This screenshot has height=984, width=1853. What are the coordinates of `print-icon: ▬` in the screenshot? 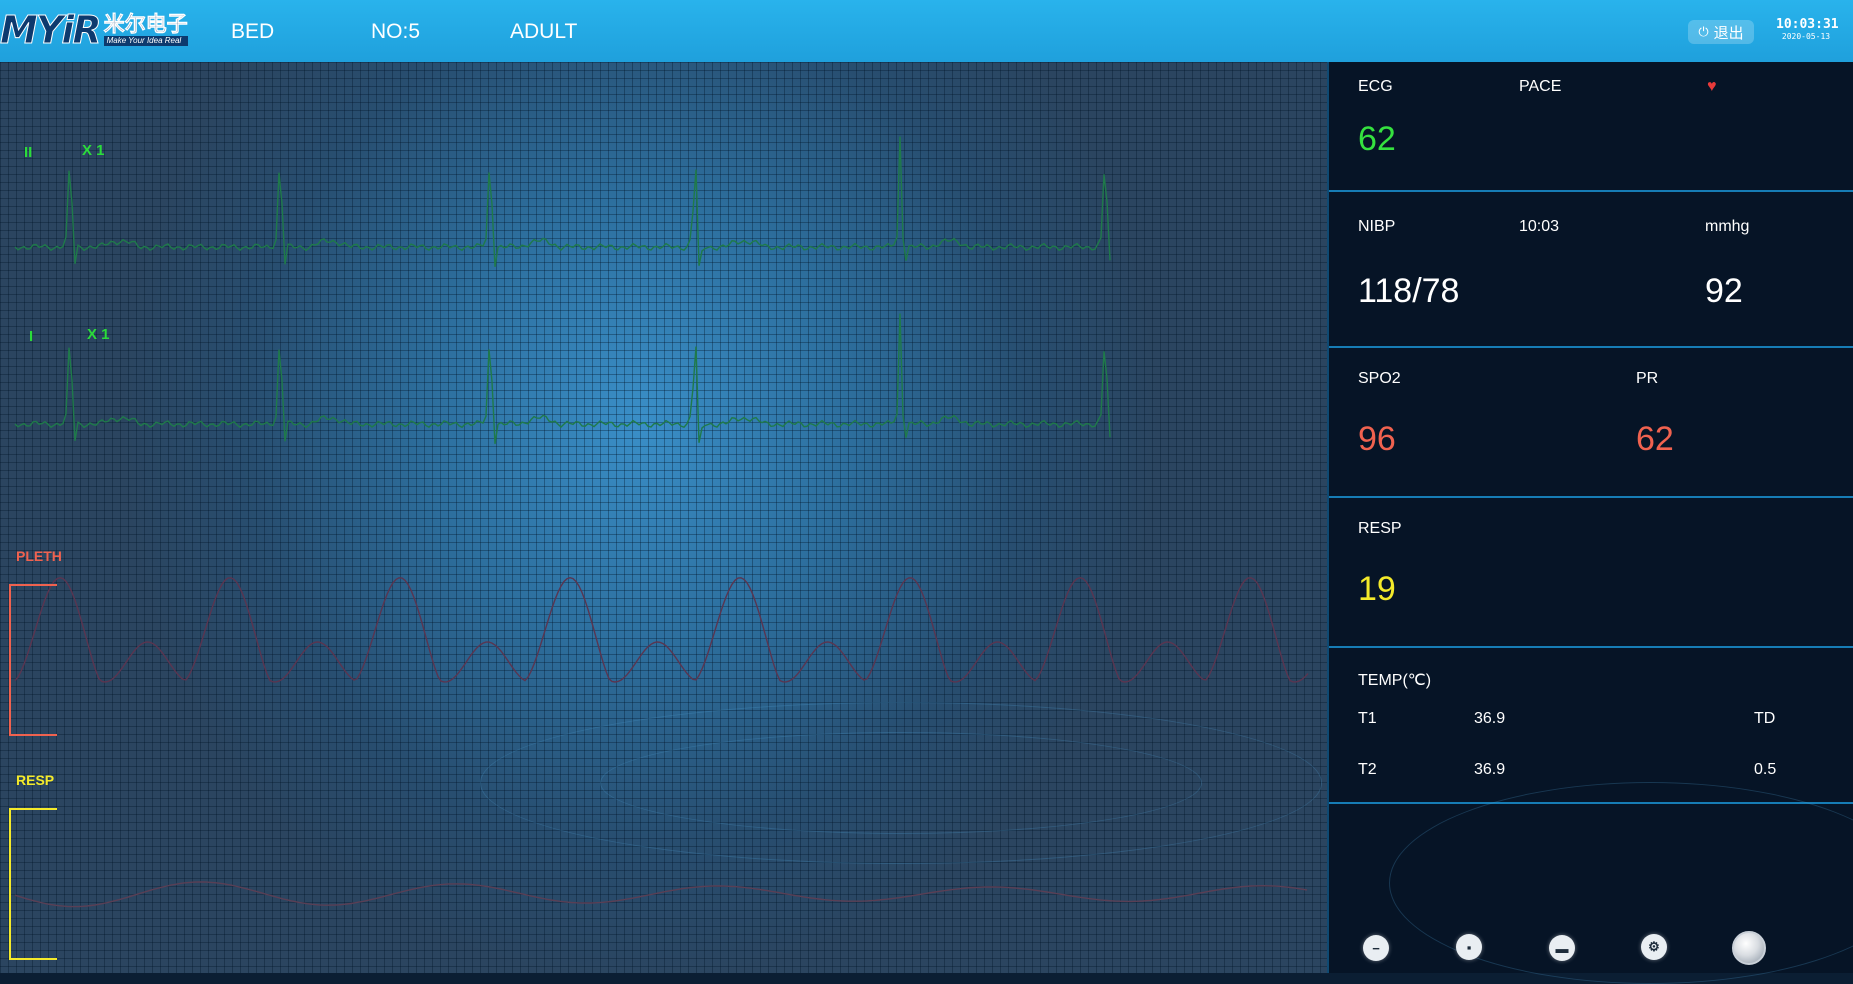 It's located at (1562, 948).